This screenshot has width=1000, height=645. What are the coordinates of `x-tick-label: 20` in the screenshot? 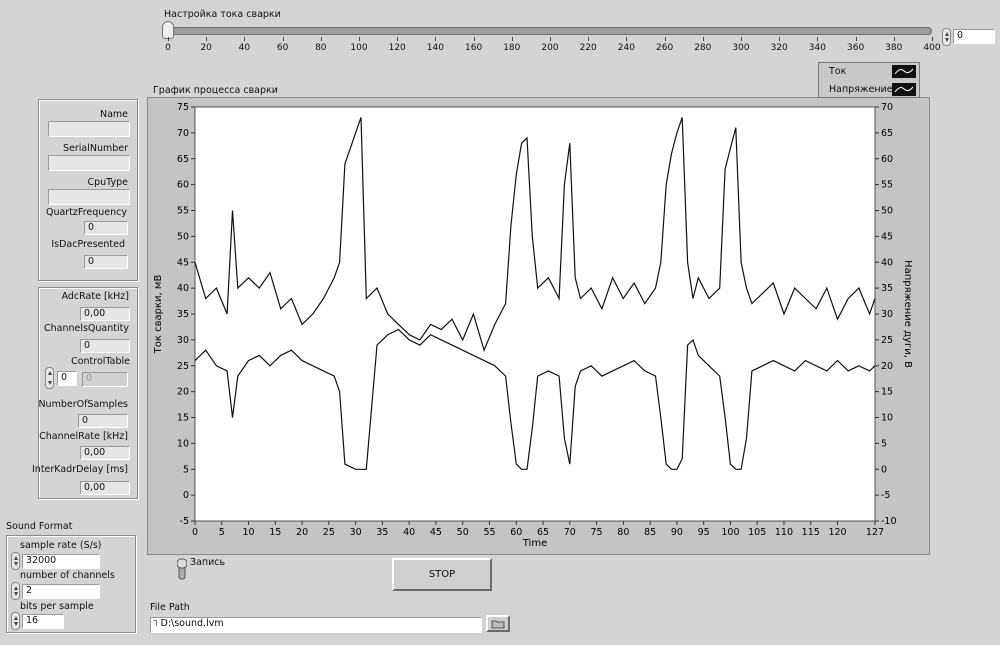 It's located at (302, 532).